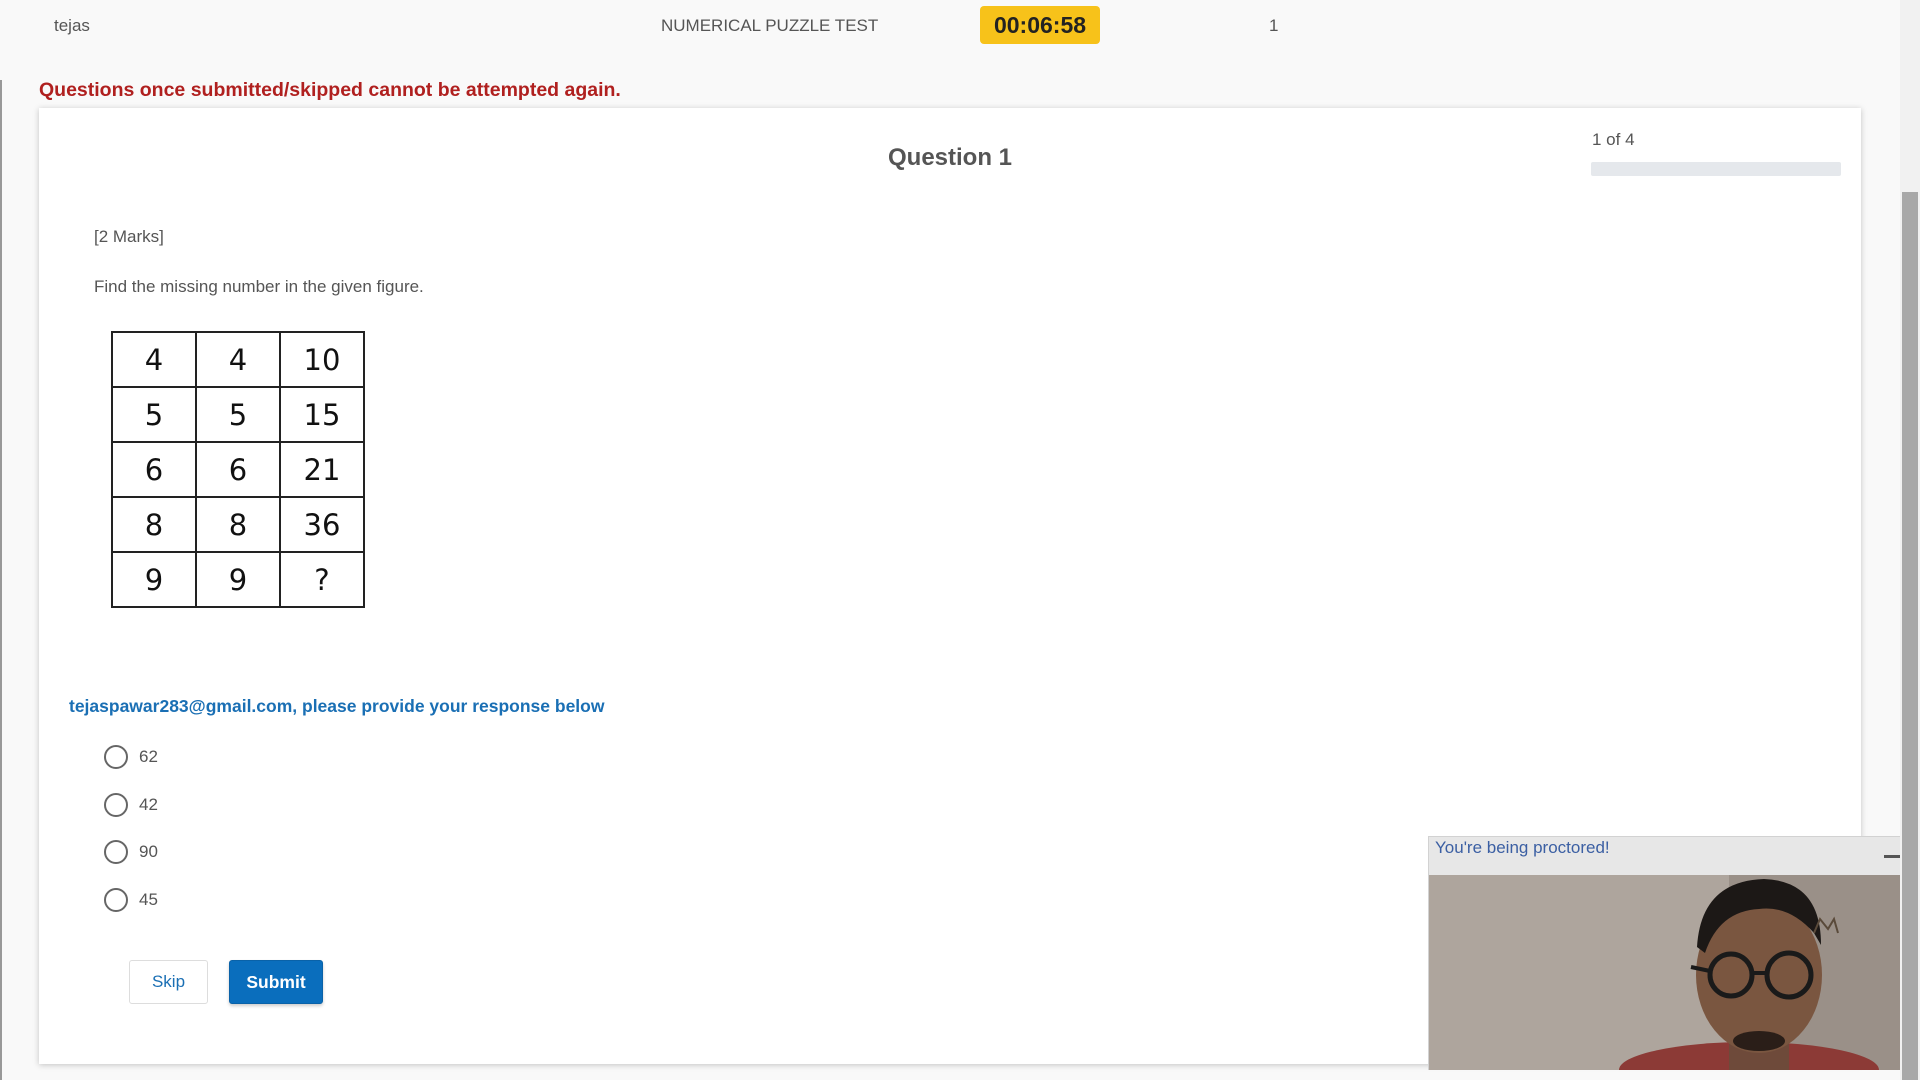 Image resolution: width=1920 pixels, height=1080 pixels. I want to click on puzzle-grid: 4 4 10 5 5 15 6 6 21 8 8 36 9 9 ?, so click(238, 469).